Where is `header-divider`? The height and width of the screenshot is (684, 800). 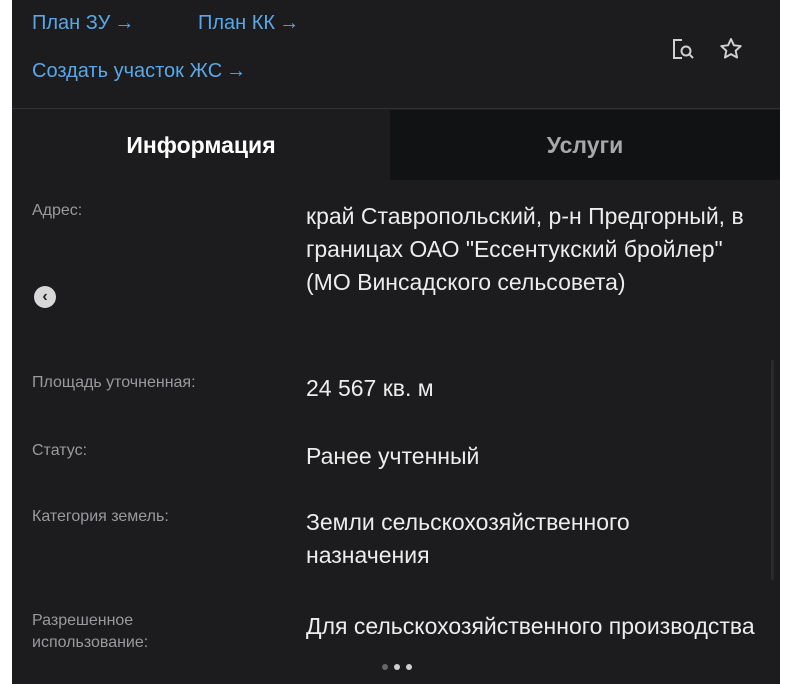 header-divider is located at coordinates (396, 108).